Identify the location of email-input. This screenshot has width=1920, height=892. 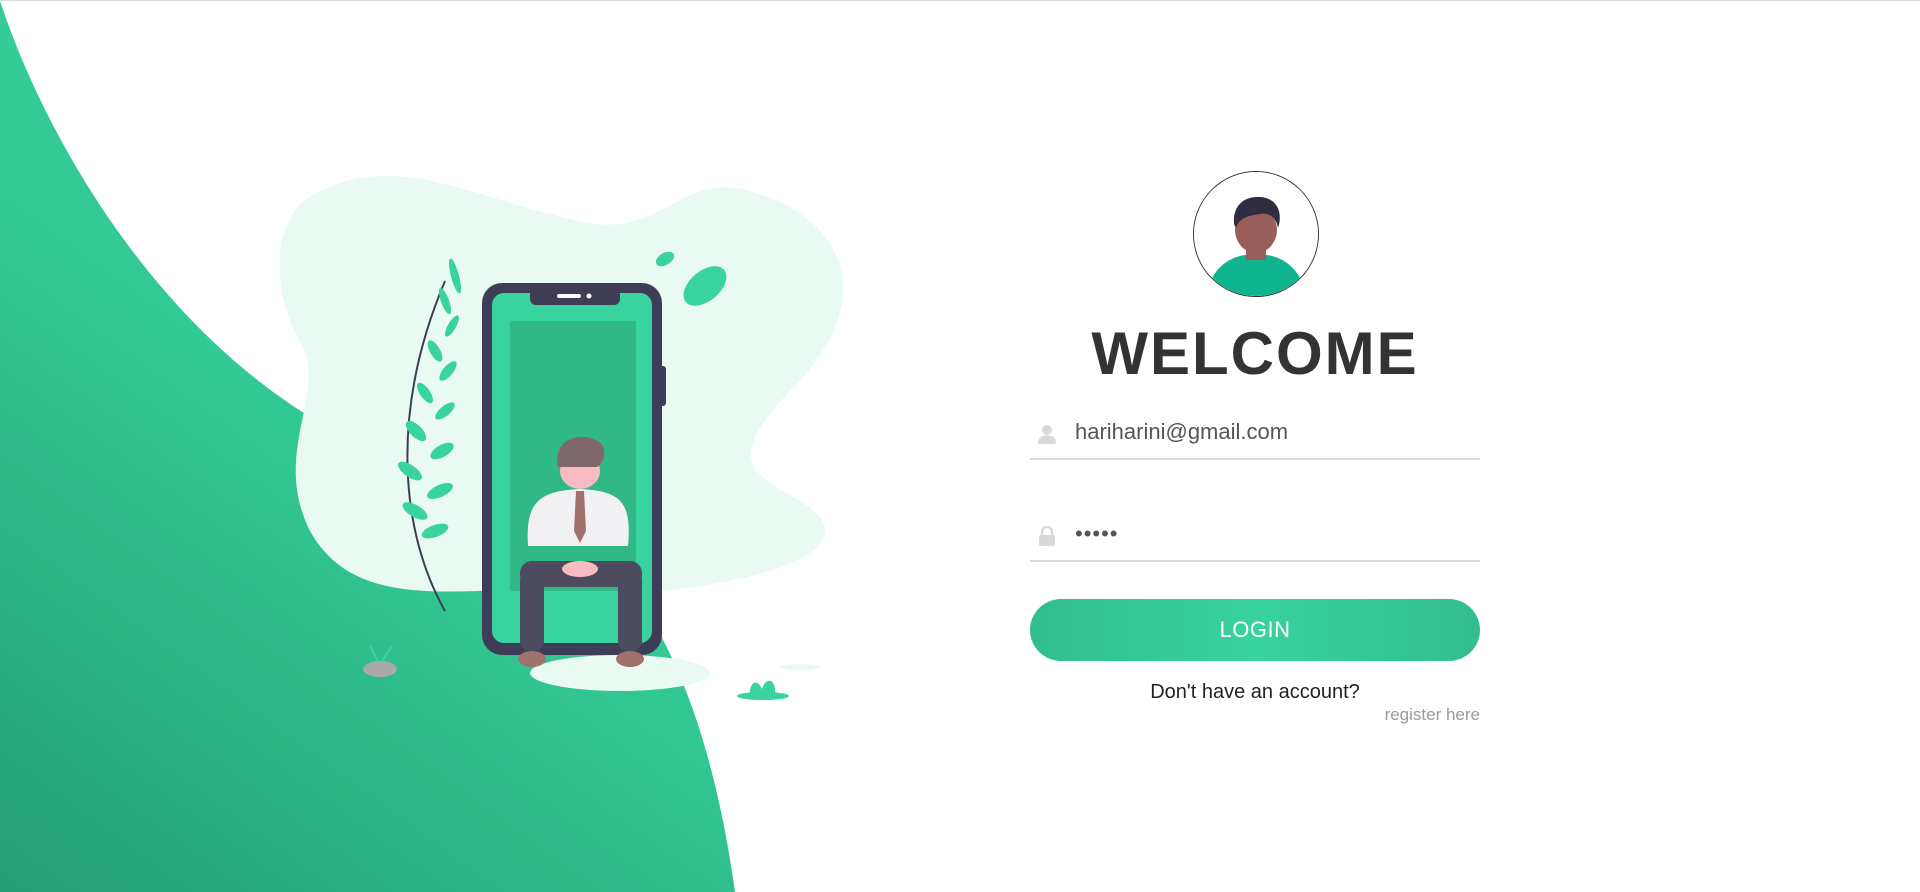
(1275, 432).